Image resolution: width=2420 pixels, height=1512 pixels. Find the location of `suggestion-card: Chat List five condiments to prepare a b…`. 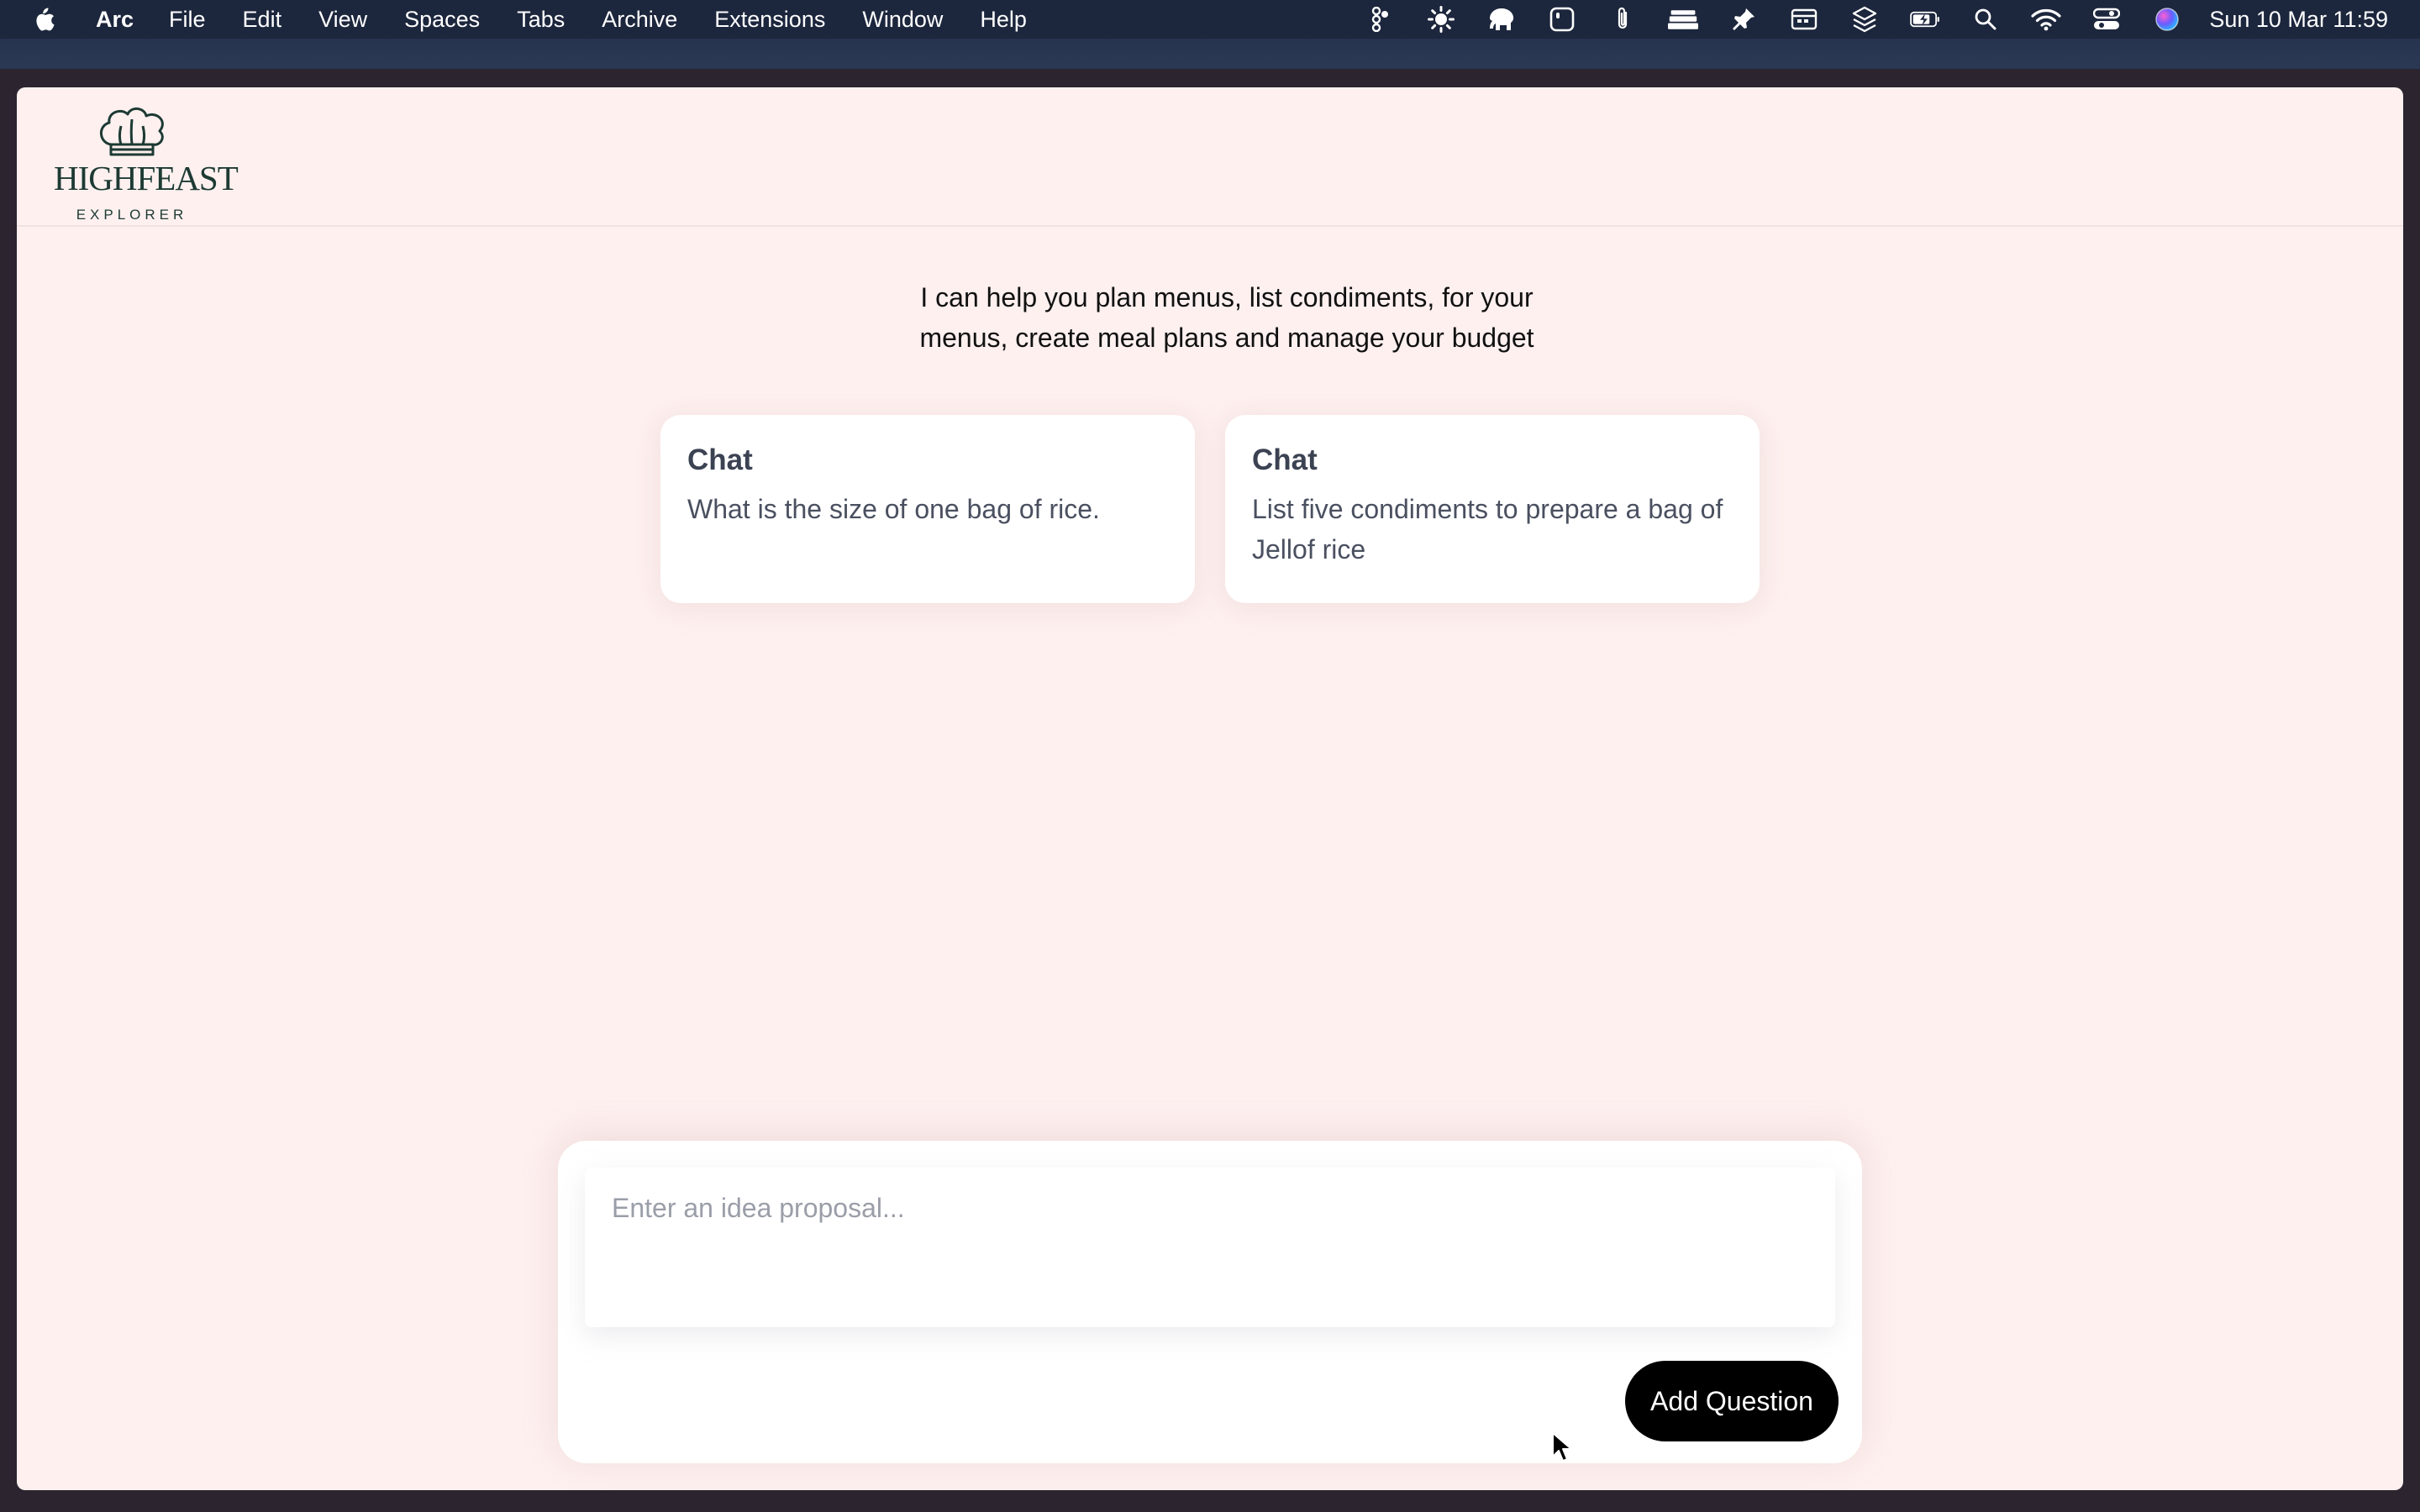

suggestion-card: Chat List five condiments to prepare a b… is located at coordinates (1493, 509).